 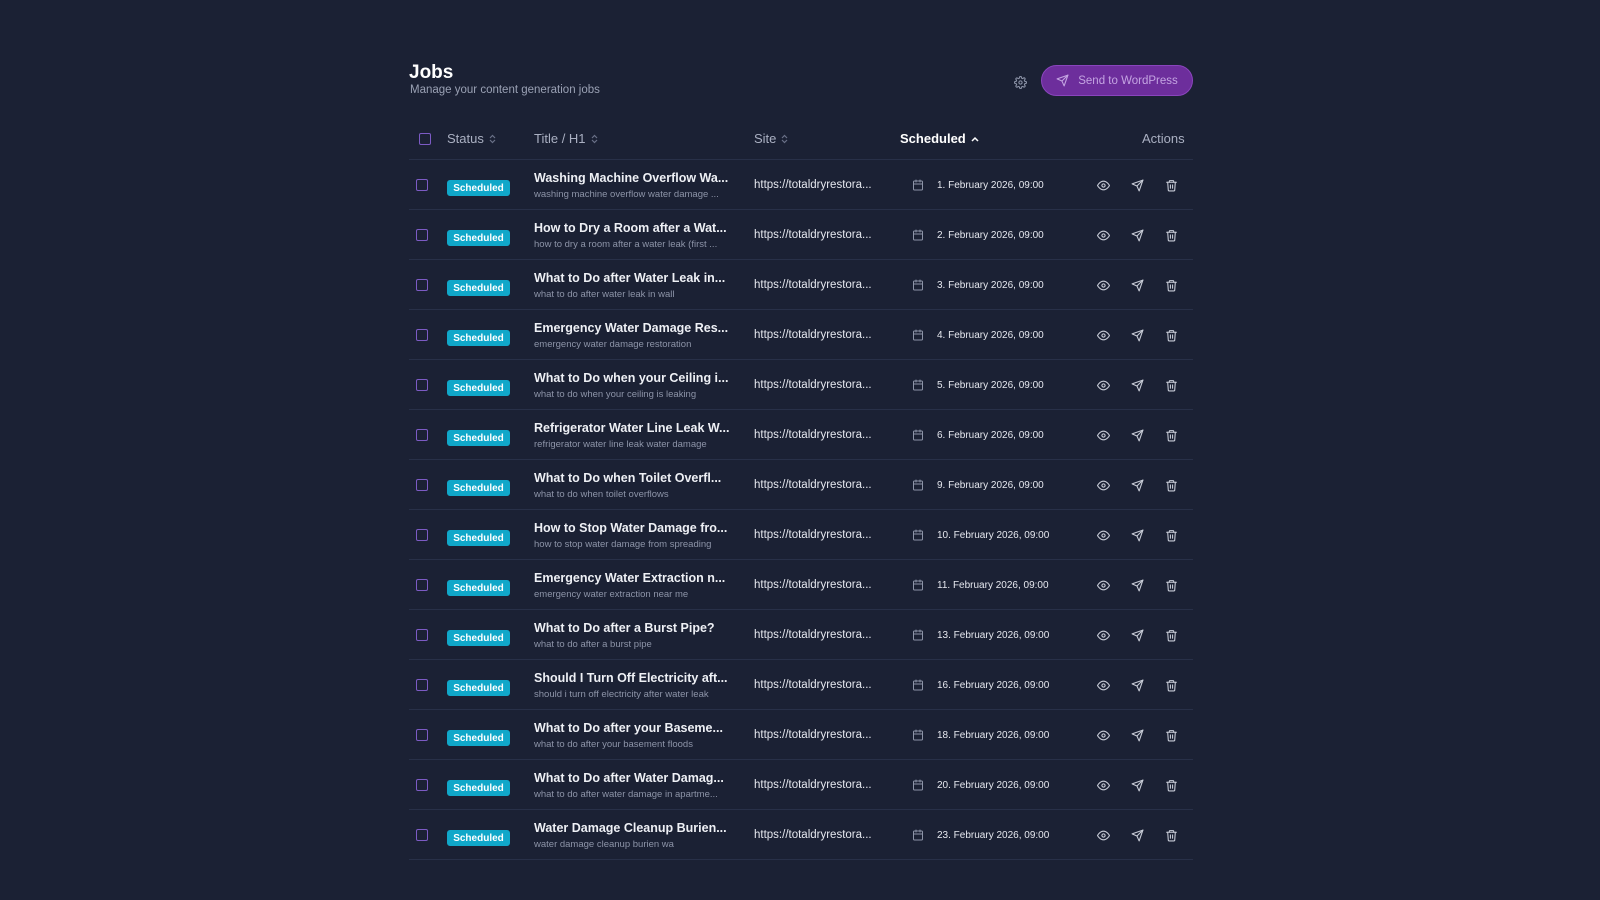 What do you see at coordinates (993, 735) in the screenshot?
I see `scheduled-date: 18. February 2026, 09:00` at bounding box center [993, 735].